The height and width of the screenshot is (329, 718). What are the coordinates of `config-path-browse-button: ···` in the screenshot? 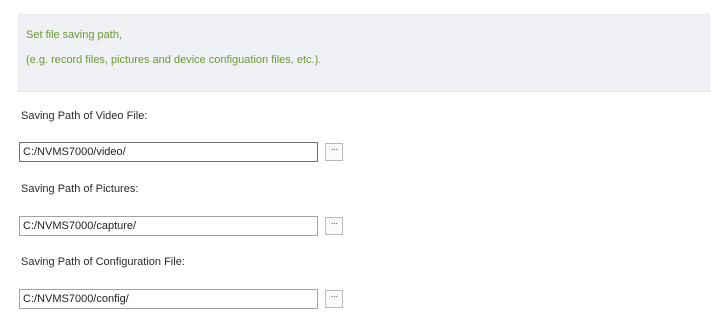 It's located at (334, 299).